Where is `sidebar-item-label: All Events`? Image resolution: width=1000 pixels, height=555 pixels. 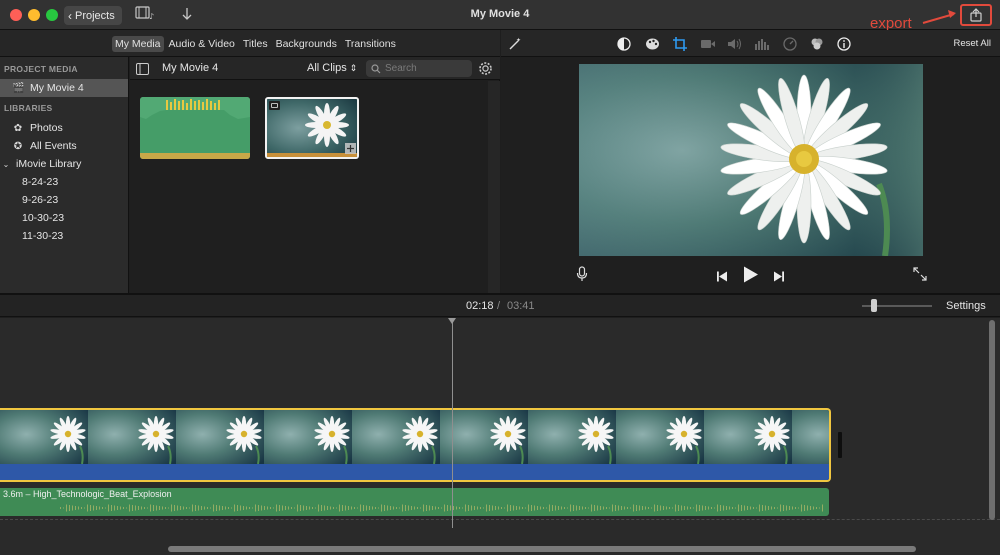 sidebar-item-label: All Events is located at coordinates (53, 146).